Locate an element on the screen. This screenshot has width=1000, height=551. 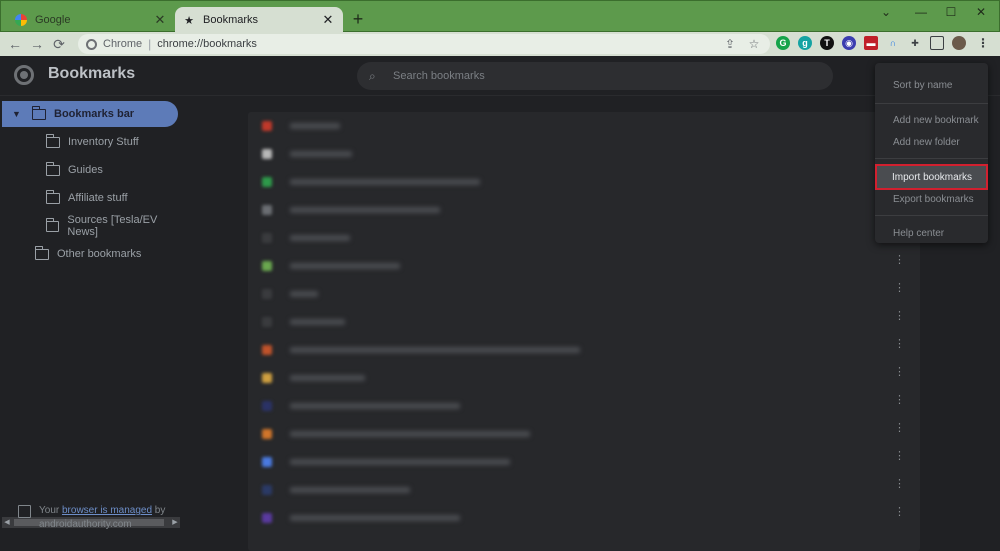
menu-item-sort-by-name: Sort by name is located at coordinates (931, 85).